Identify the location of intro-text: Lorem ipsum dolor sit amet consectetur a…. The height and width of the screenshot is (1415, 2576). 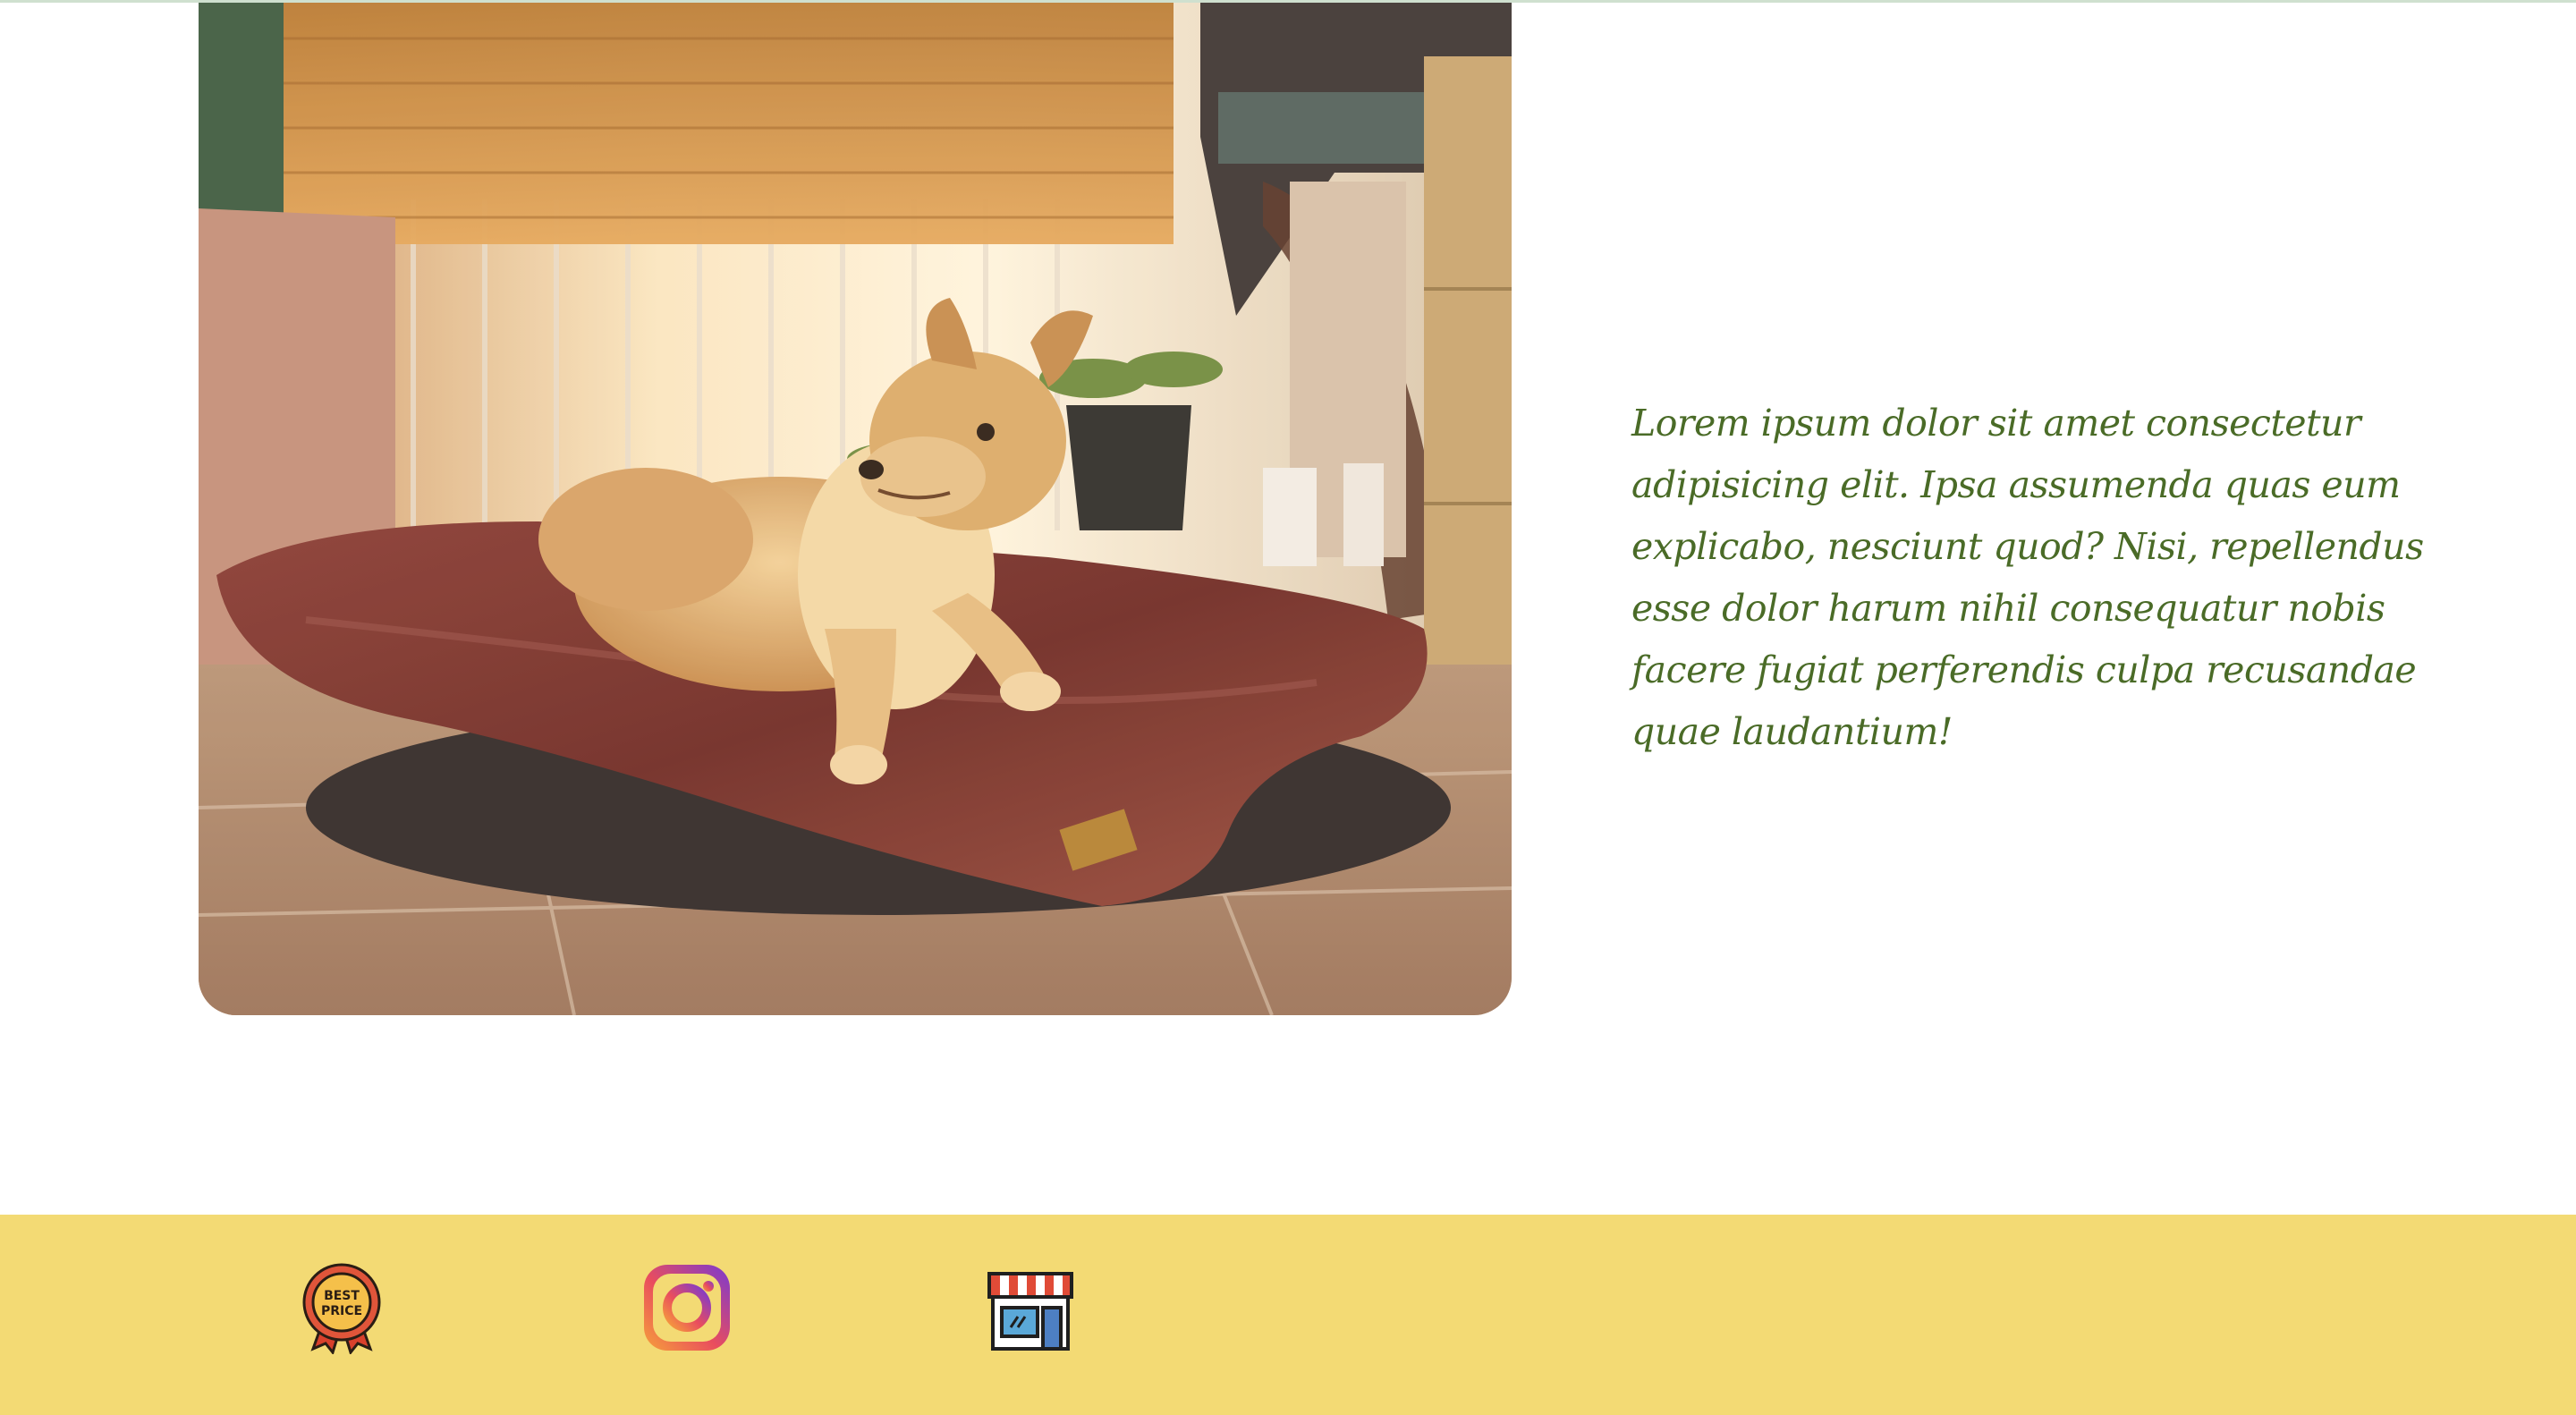
(2027, 577).